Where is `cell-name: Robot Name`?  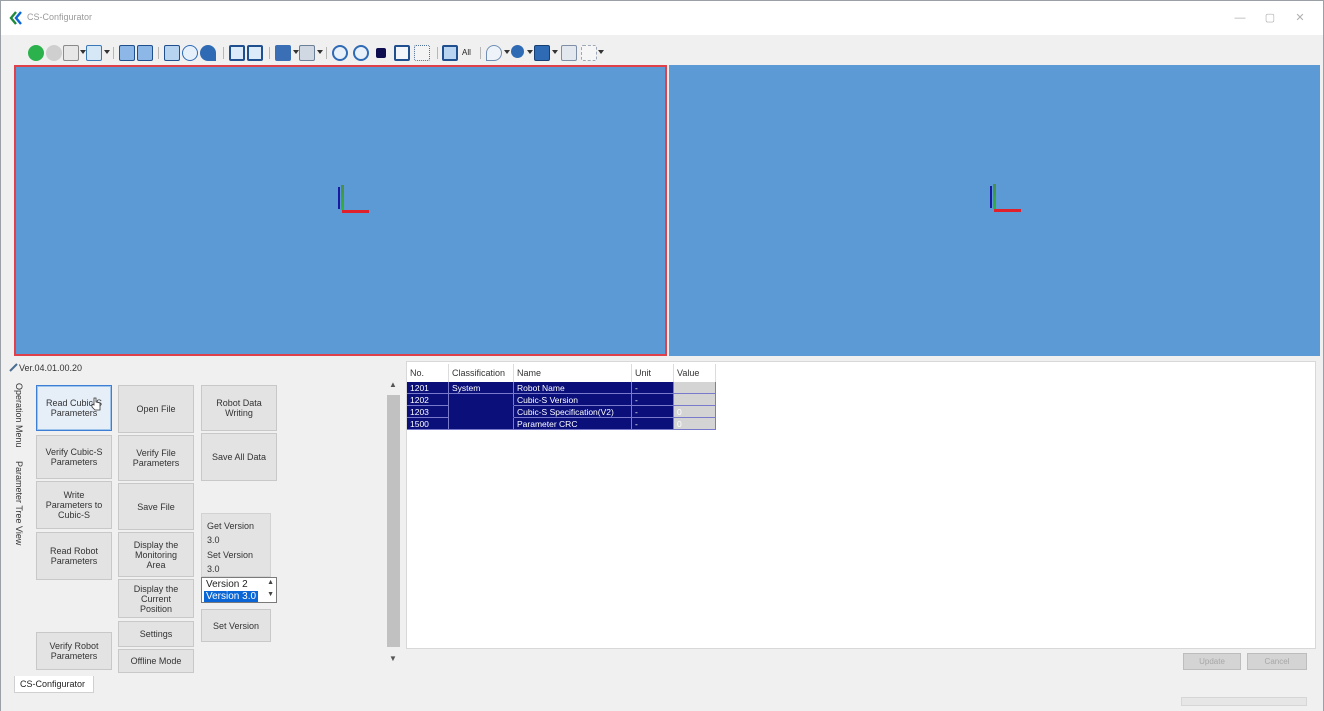
cell-name: Robot Name is located at coordinates (573, 388).